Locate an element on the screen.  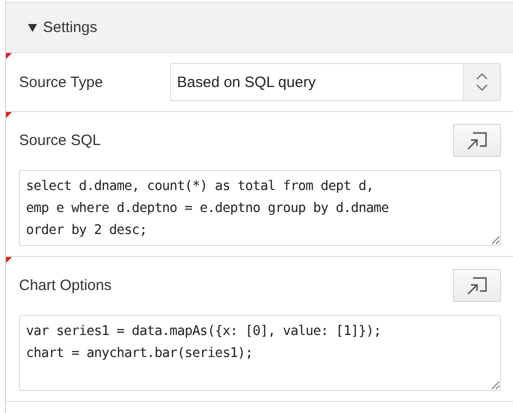
field-label: Source Type is located at coordinates (61, 82).